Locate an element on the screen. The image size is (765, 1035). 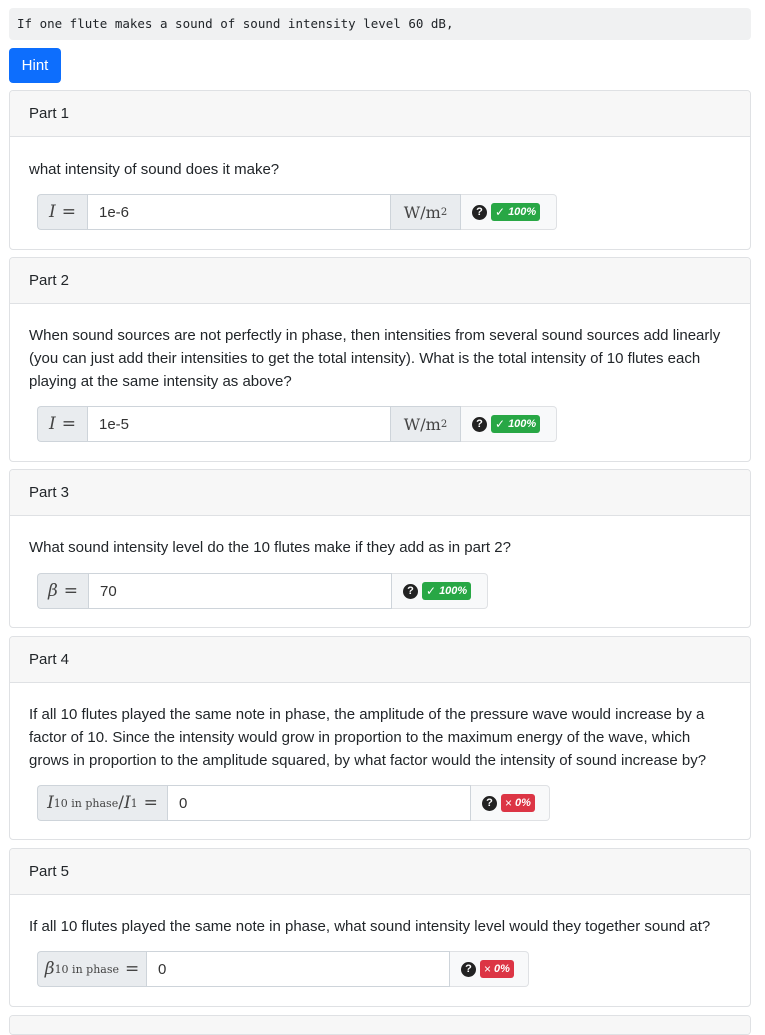
part-4-answer-group: I10 in phase/I1= ? ×0% is located at coordinates (293, 803).